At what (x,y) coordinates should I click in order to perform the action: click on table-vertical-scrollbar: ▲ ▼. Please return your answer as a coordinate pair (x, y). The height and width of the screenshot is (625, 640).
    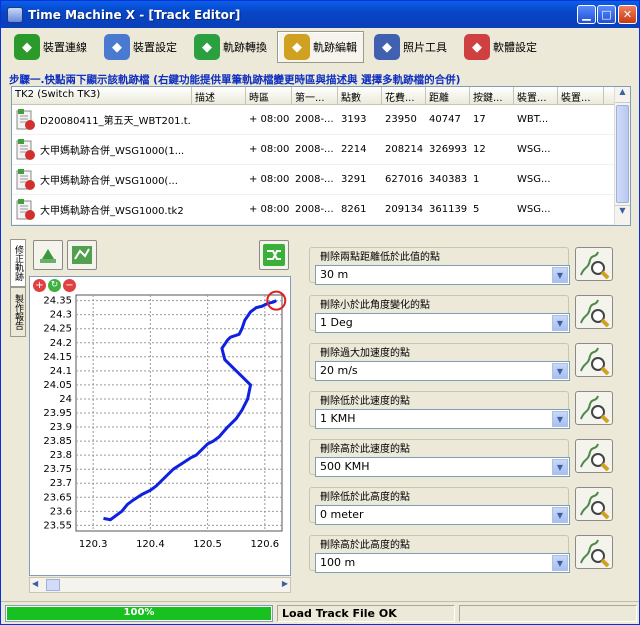
    Looking at the image, I should click on (622, 156).